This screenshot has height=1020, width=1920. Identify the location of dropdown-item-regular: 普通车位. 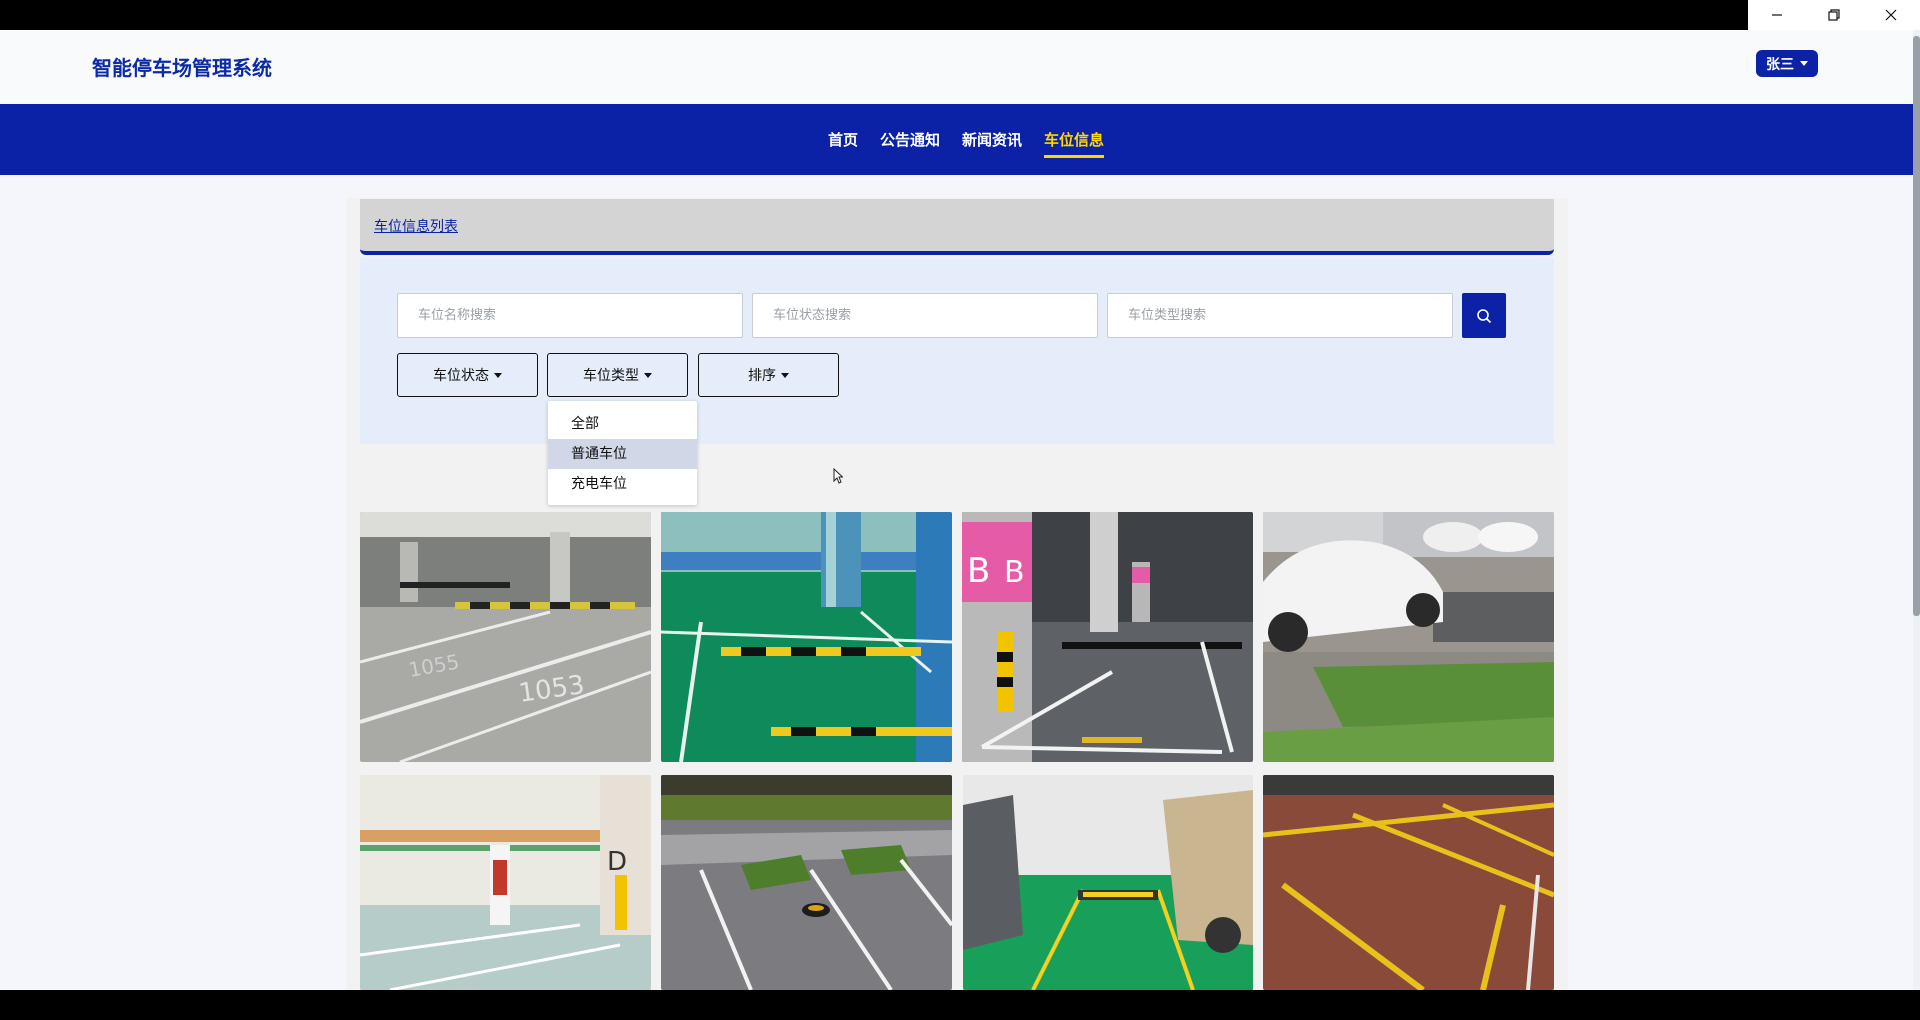
(622, 454).